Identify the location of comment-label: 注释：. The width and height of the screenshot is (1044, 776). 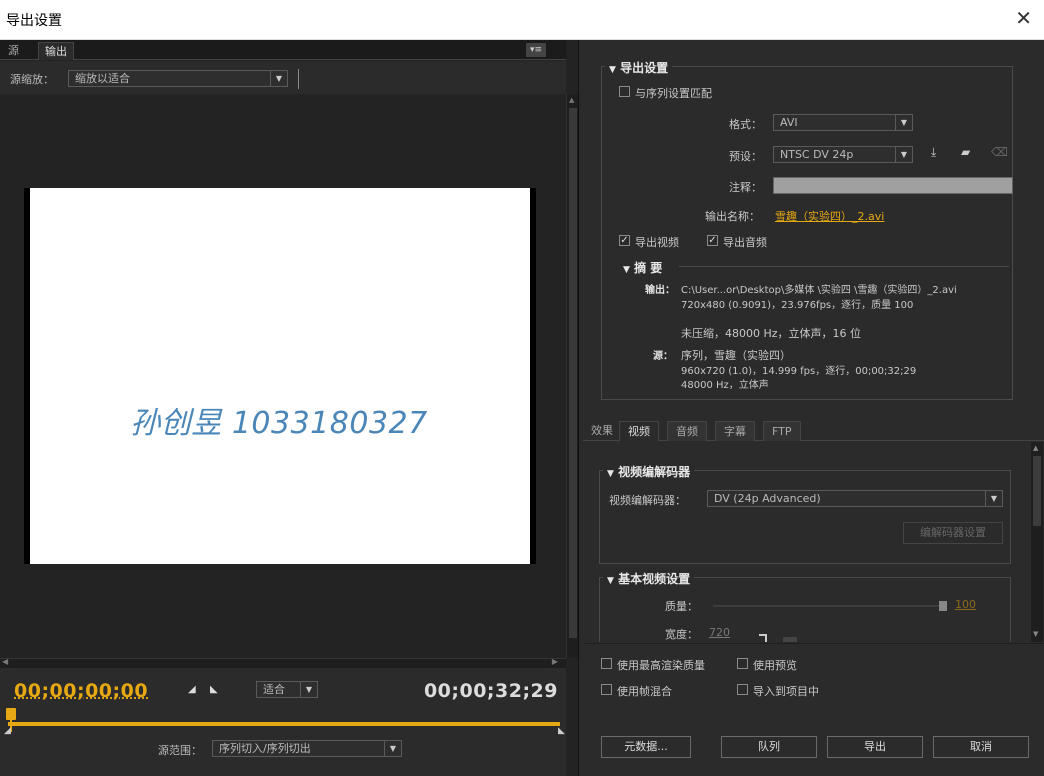
(745, 187).